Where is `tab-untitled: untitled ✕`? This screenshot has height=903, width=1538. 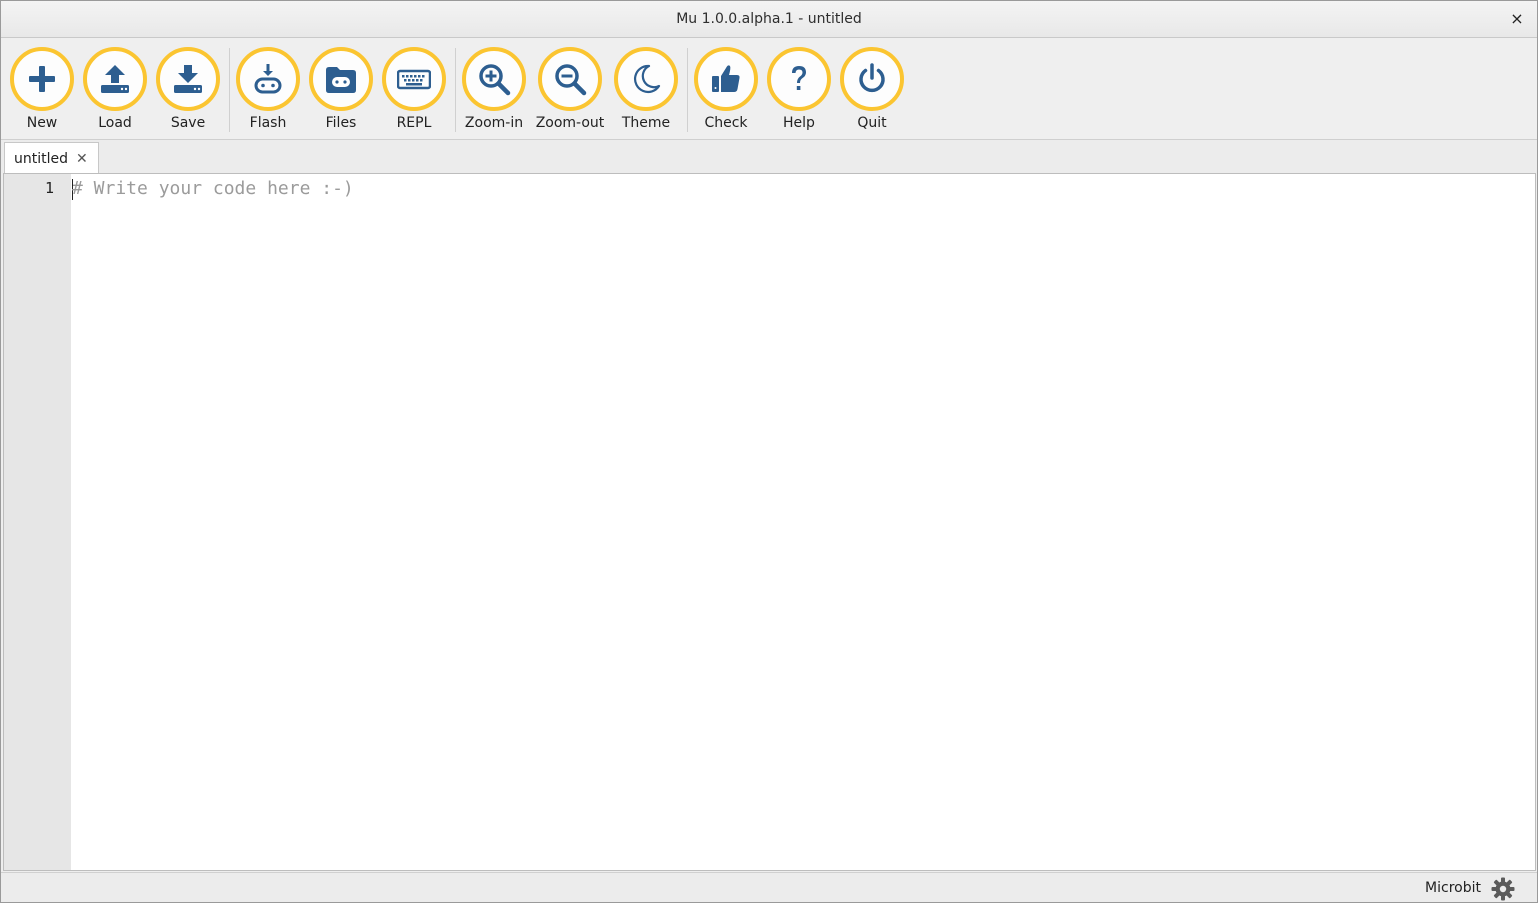 tab-untitled: untitled ✕ is located at coordinates (51, 158).